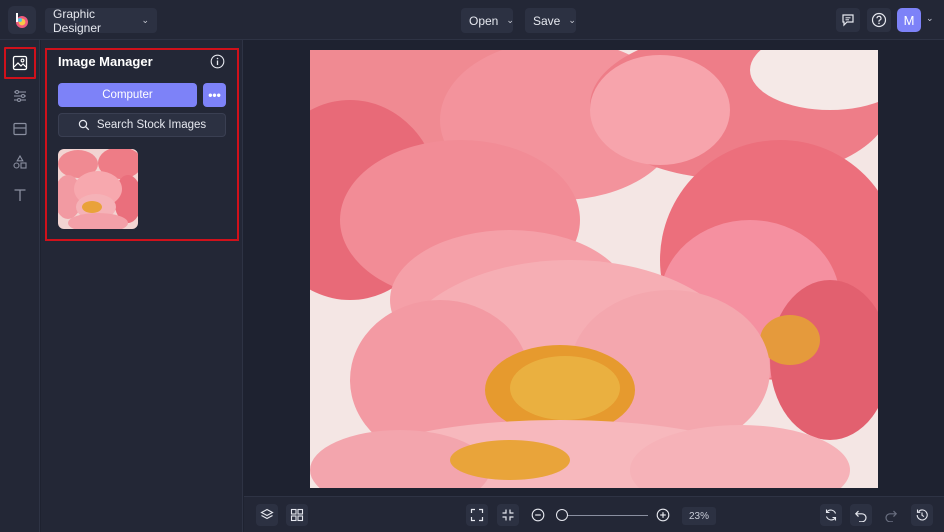 The height and width of the screenshot is (532, 944). I want to click on undo-button, so click(861, 515).